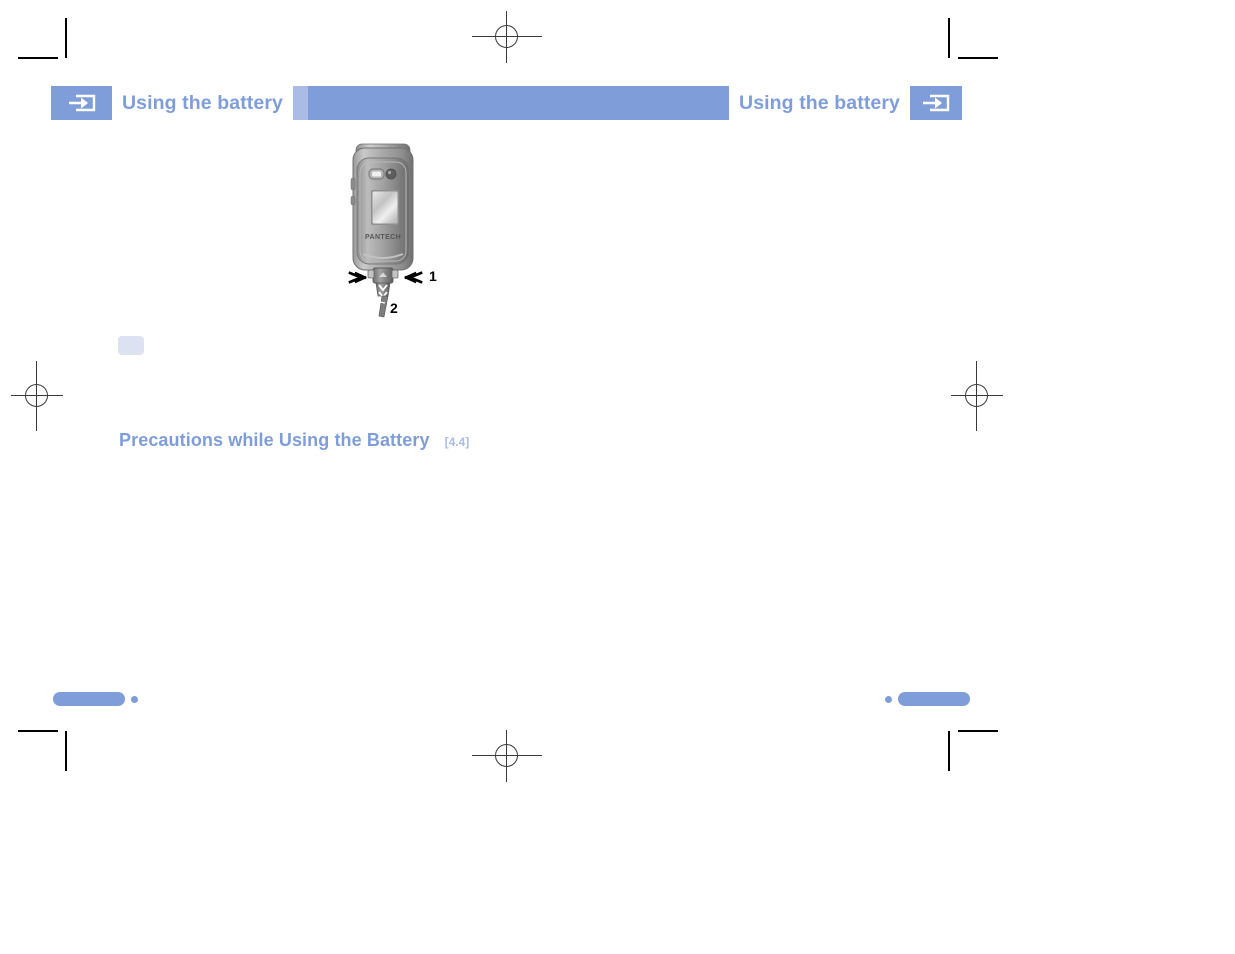  I want to click on registration-target-top, so click(507, 37).